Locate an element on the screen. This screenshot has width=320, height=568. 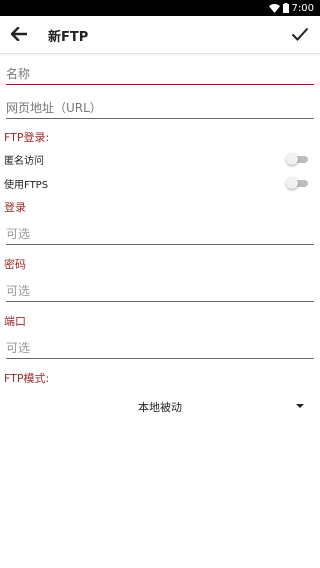
confirm-button is located at coordinates (300, 35).